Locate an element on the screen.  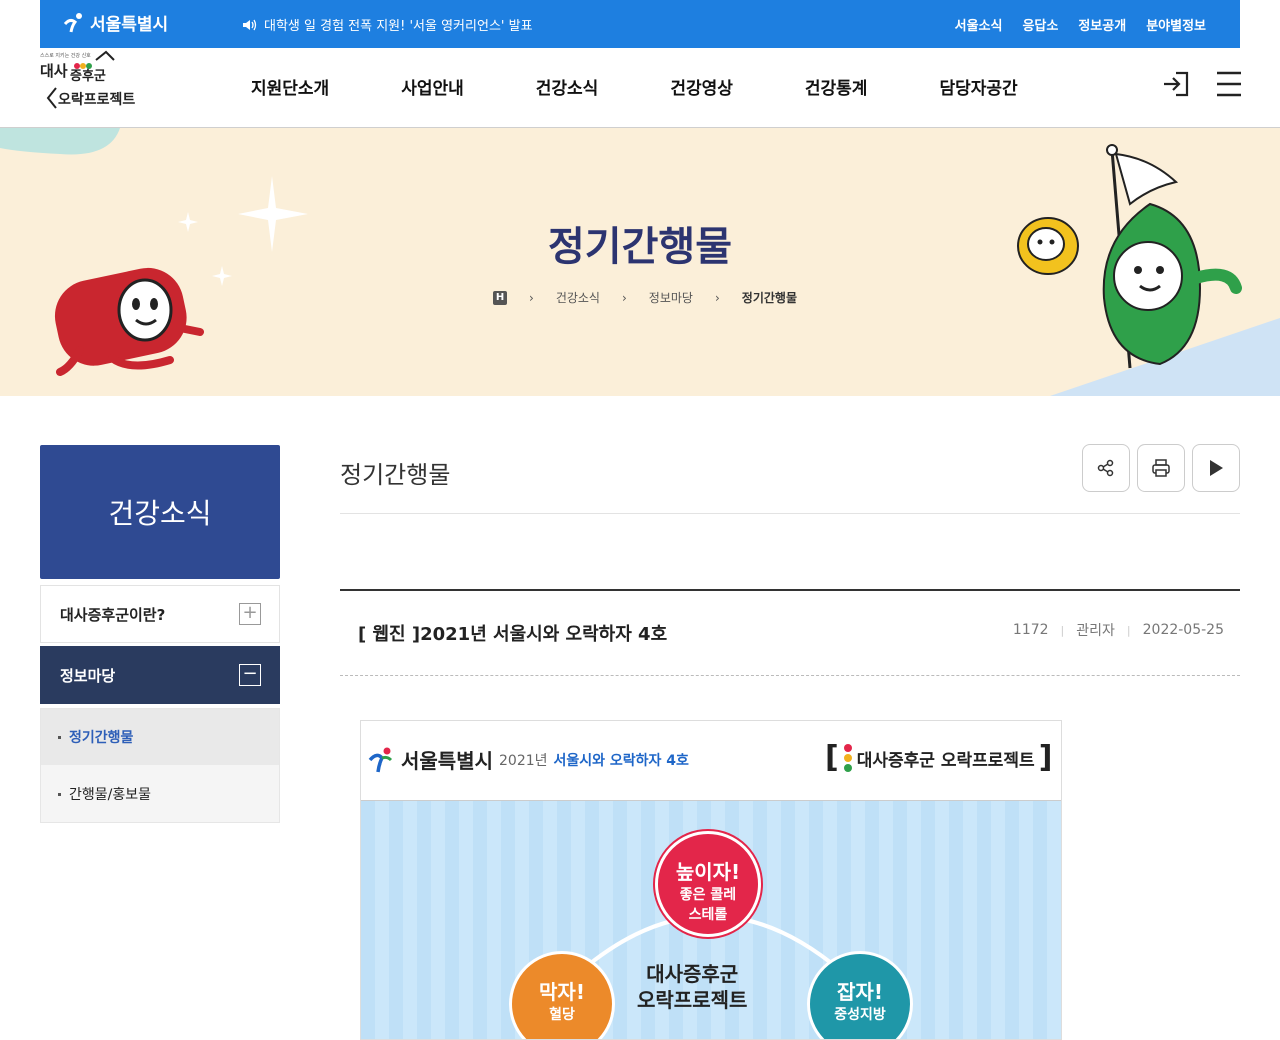
lnb-submenu: 정기간행물 간행물/홍보물 is located at coordinates (160, 765).